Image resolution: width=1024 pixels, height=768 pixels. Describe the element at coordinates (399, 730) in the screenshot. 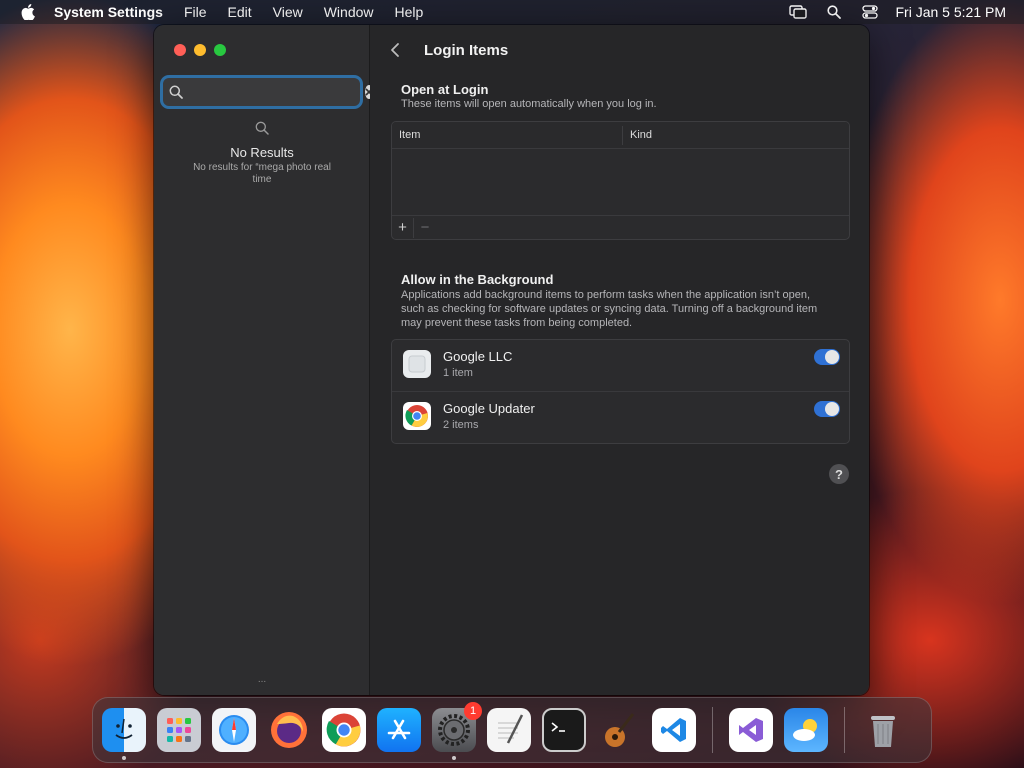

I see `app-store-icon` at that location.